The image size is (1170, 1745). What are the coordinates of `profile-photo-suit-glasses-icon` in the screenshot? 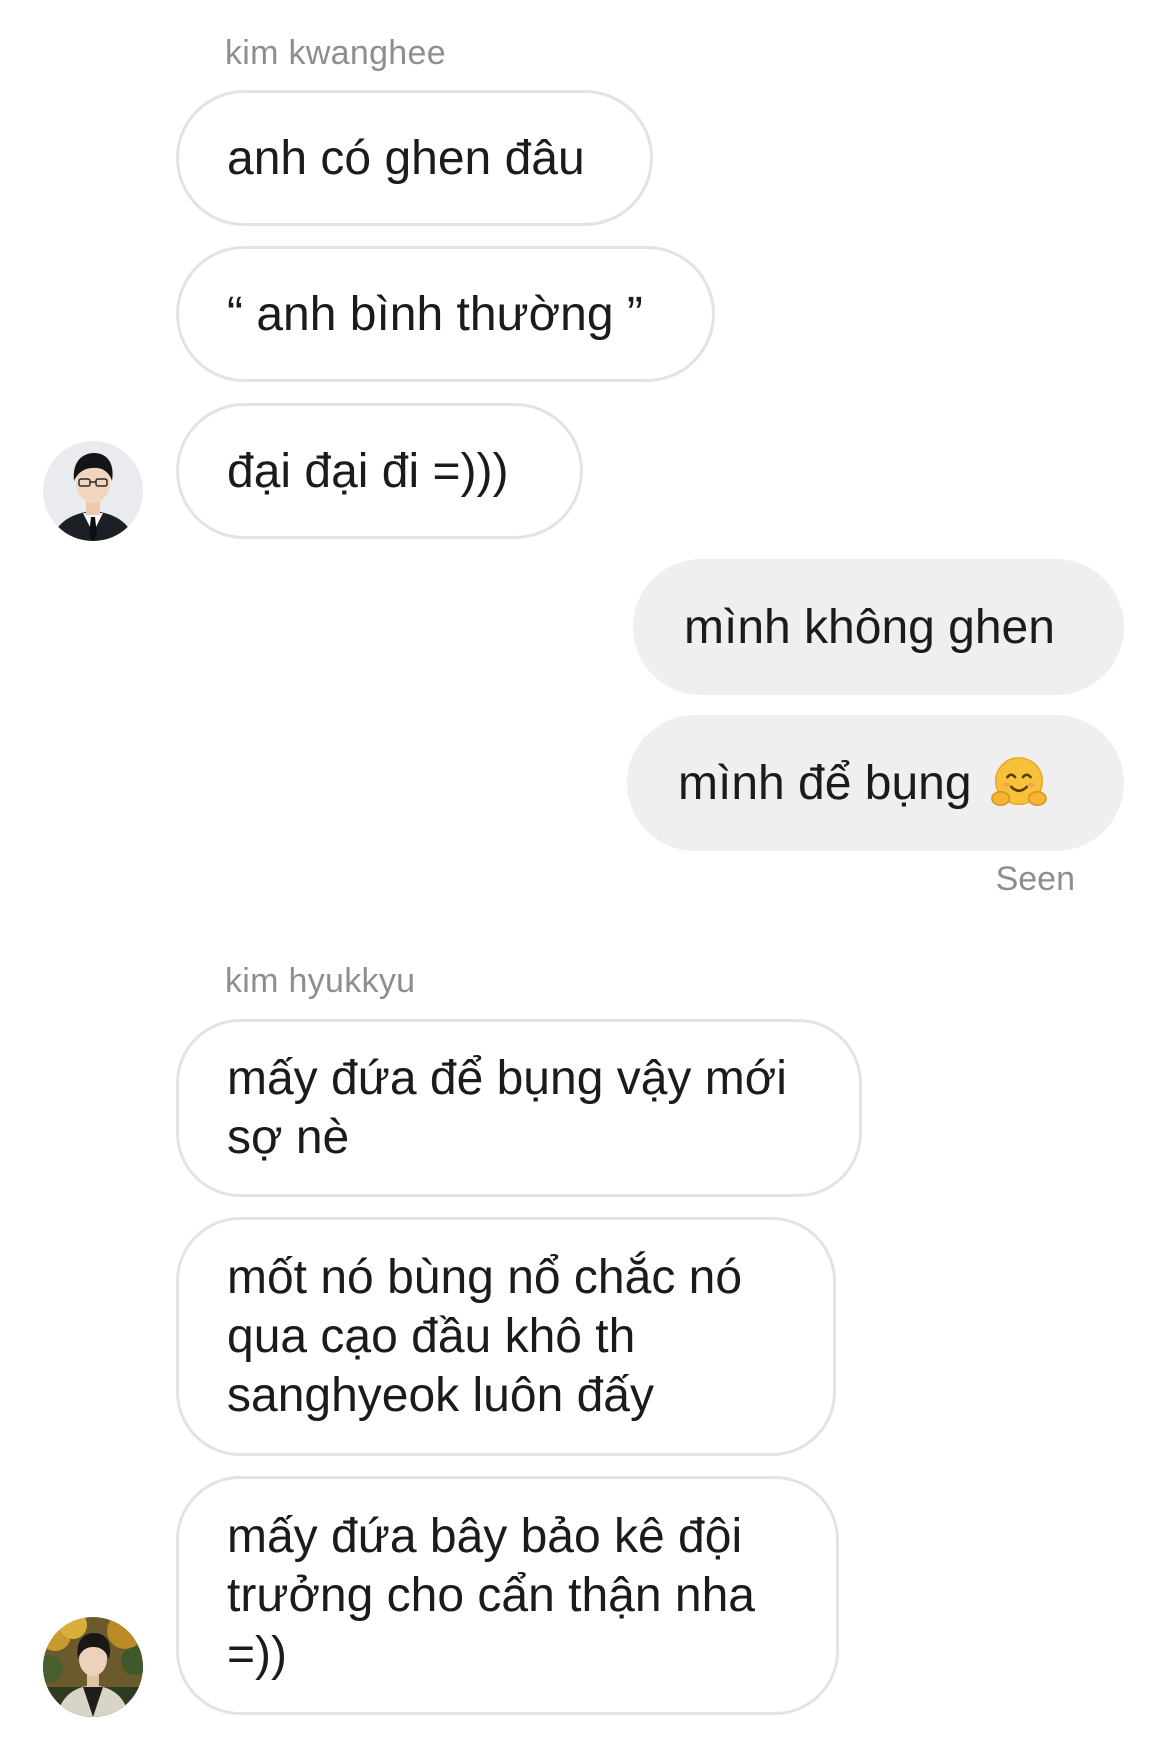 It's located at (93, 491).